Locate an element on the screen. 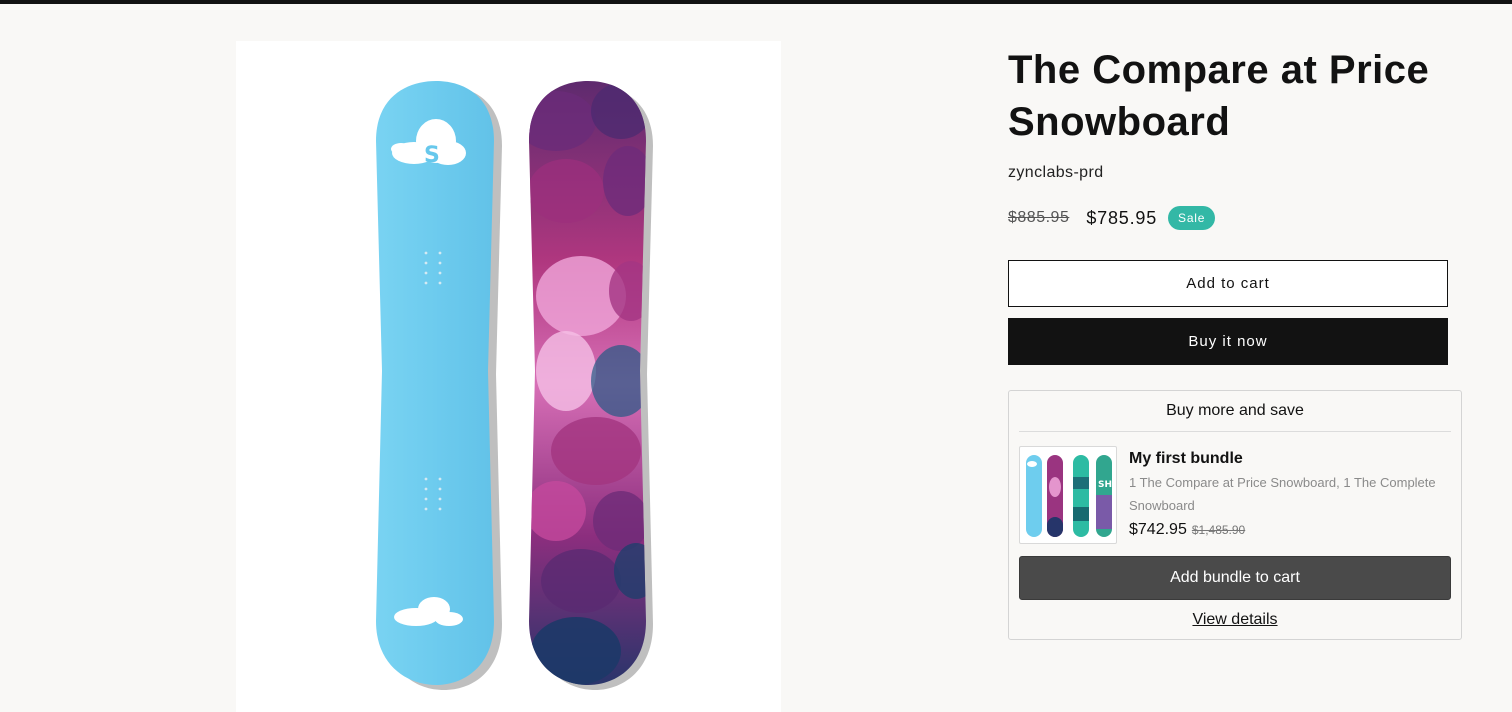  svg-text: SH is located at coordinates (1105, 485).